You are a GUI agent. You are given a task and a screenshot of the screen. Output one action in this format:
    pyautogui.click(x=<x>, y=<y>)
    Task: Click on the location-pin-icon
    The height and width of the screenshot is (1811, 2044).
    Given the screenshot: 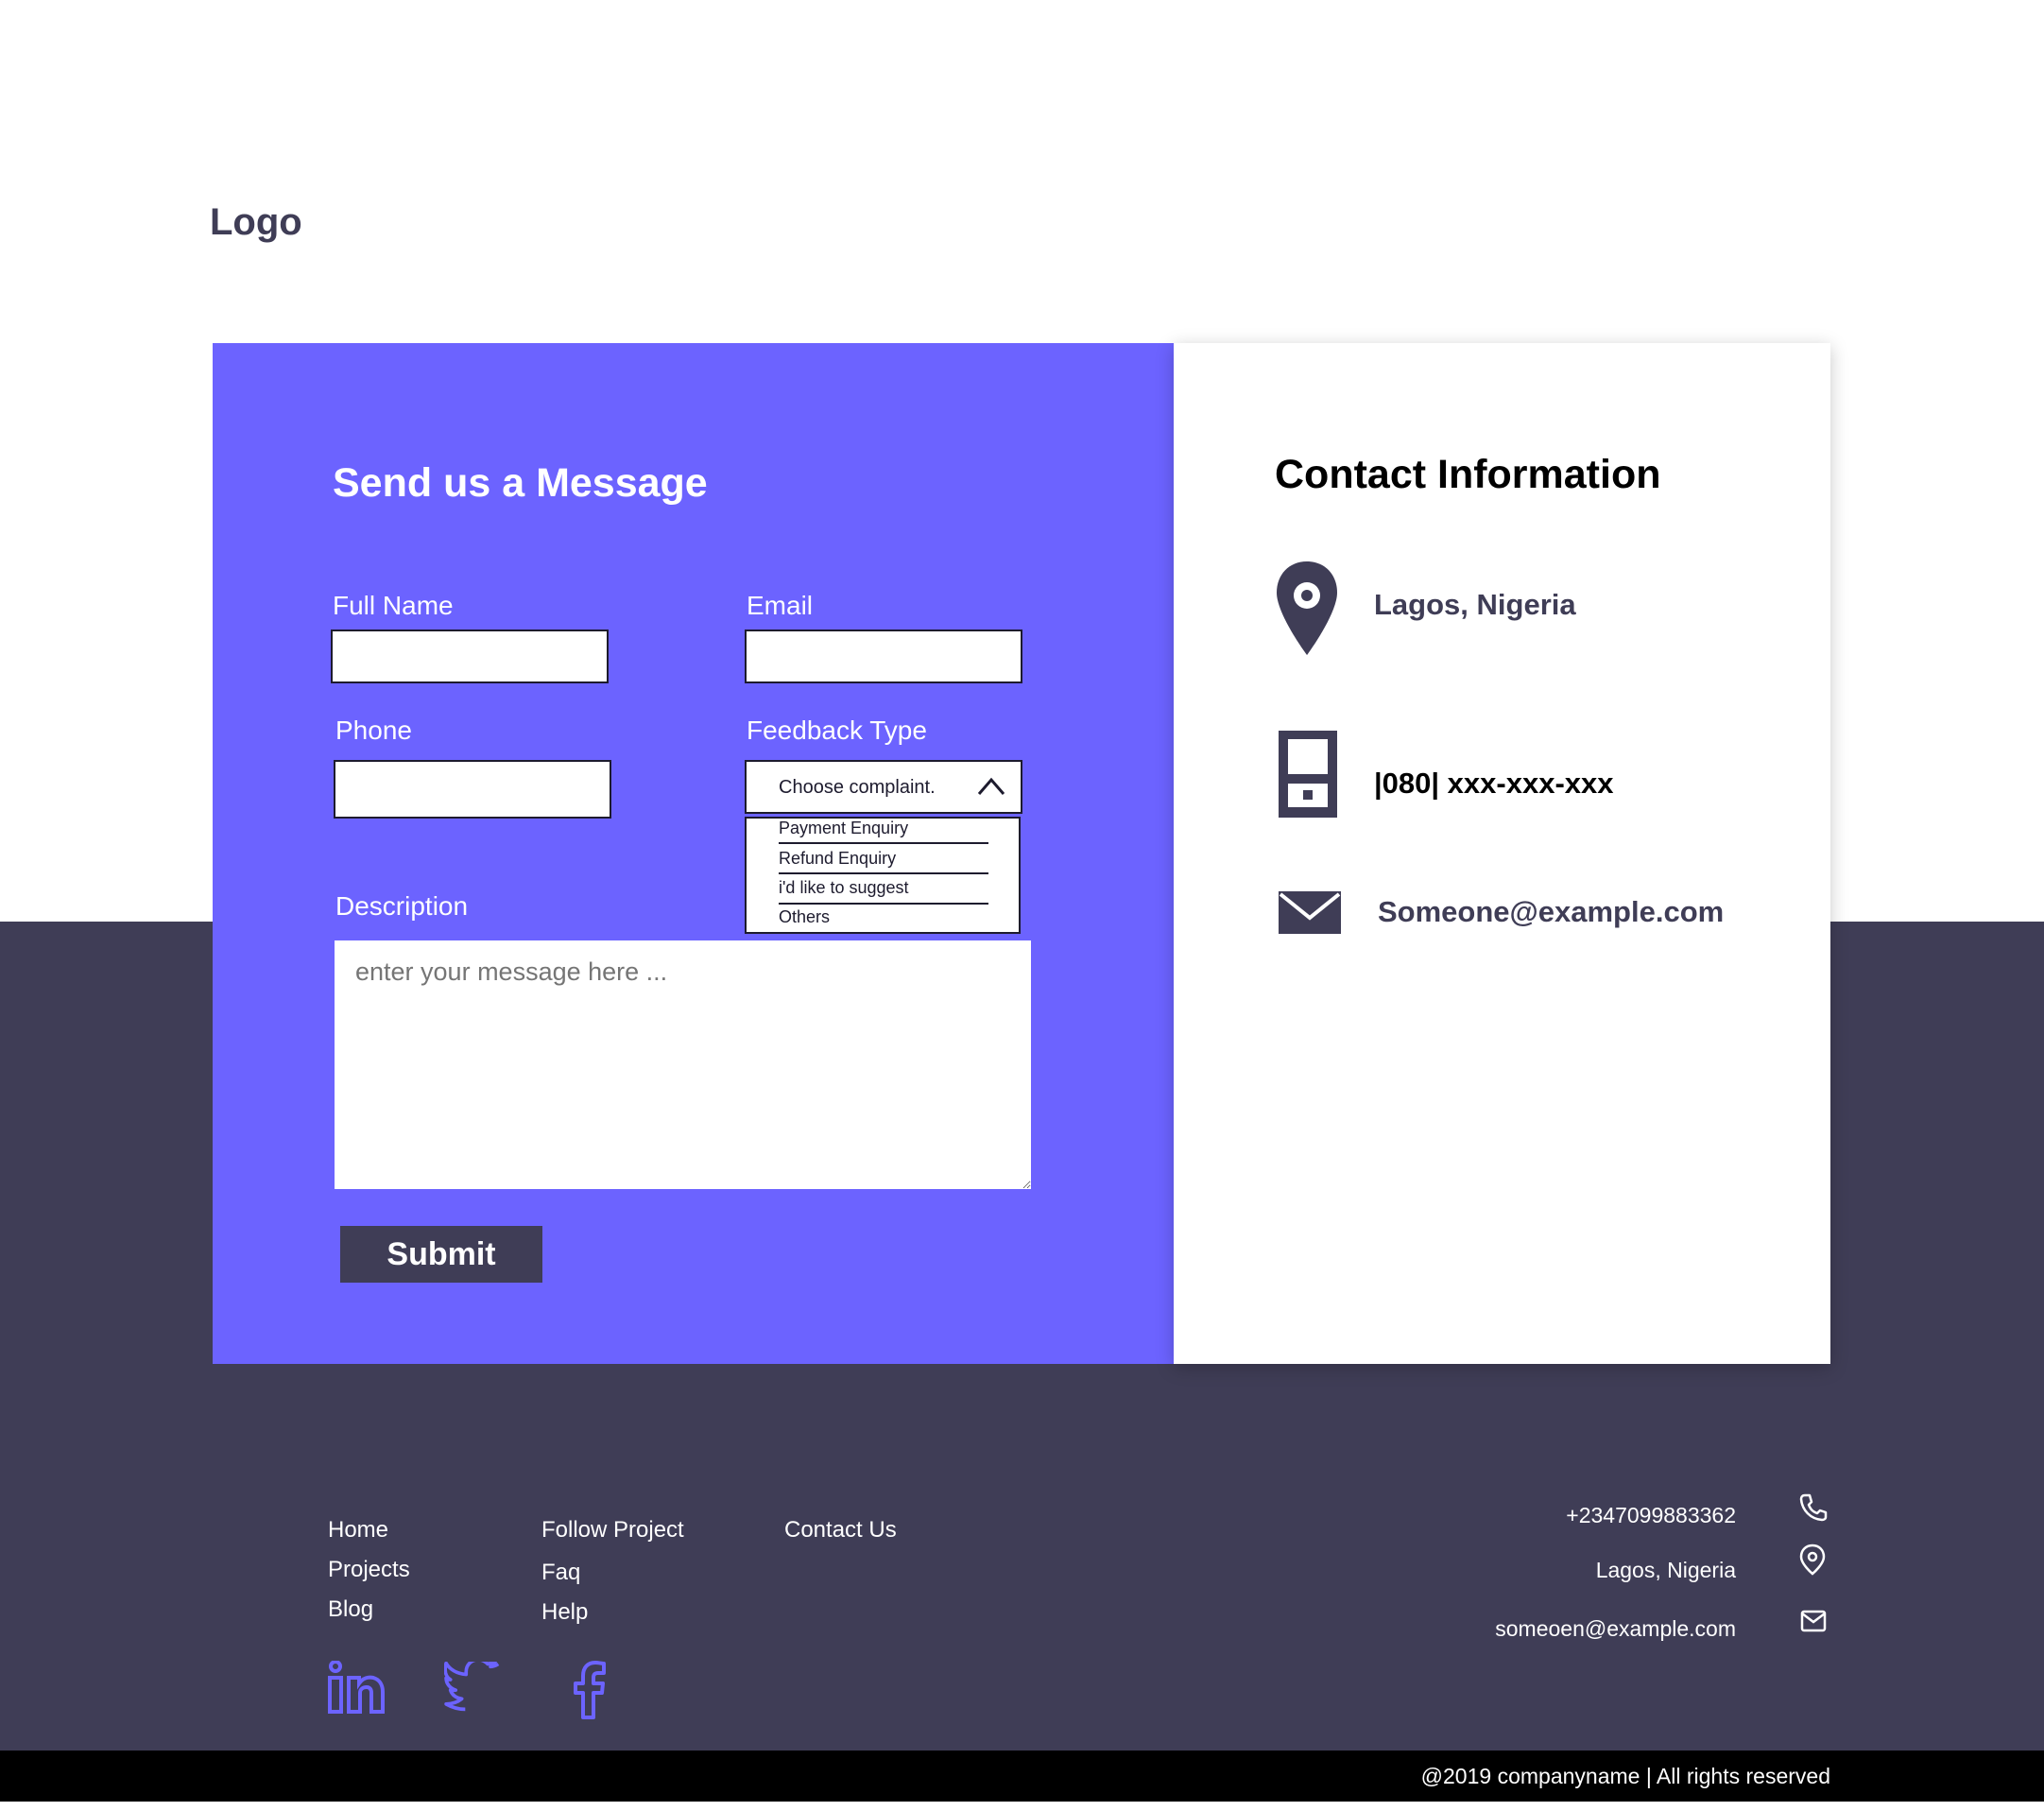 What is the action you would take?
    pyautogui.click(x=1307, y=608)
    